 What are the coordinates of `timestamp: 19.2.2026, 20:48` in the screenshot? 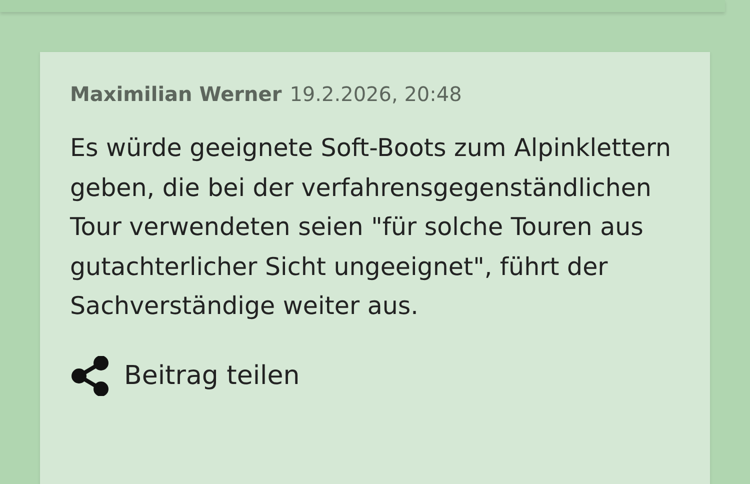 It's located at (376, 94).